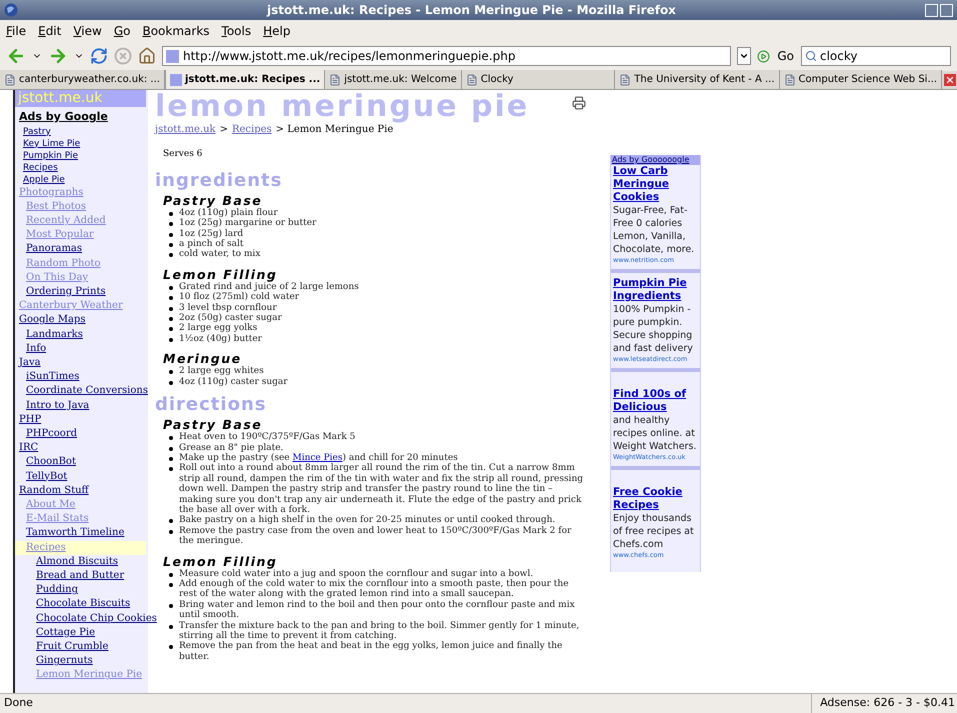 The image size is (957, 713). Describe the element at coordinates (96, 618) in the screenshot. I see `nav-link: Chocolate Chip Cookies` at that location.